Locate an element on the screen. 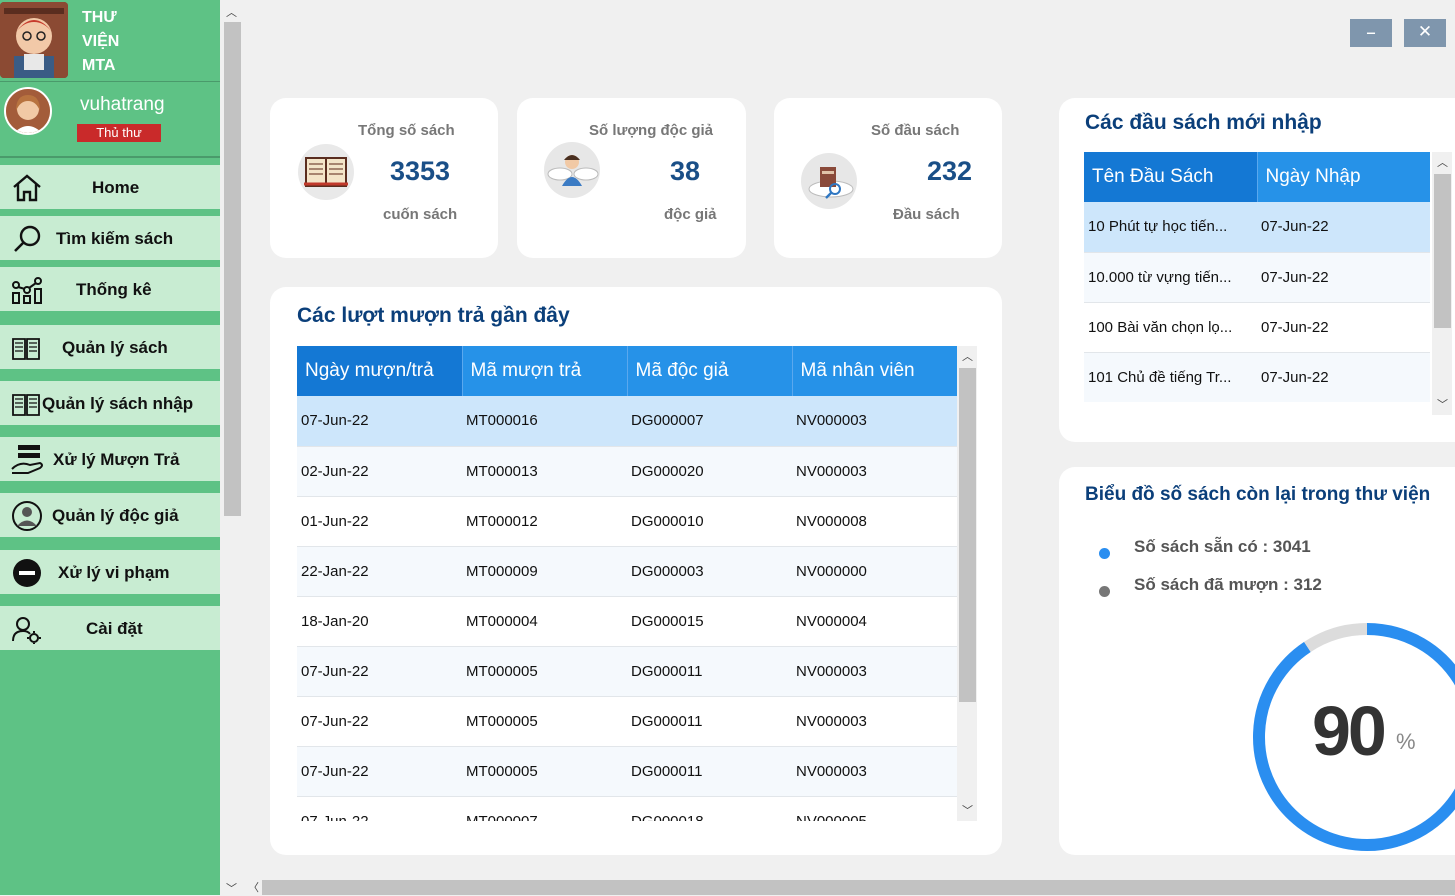 This screenshot has height=896, width=1455. cell-date: 02-Jun-22 is located at coordinates (379, 471).